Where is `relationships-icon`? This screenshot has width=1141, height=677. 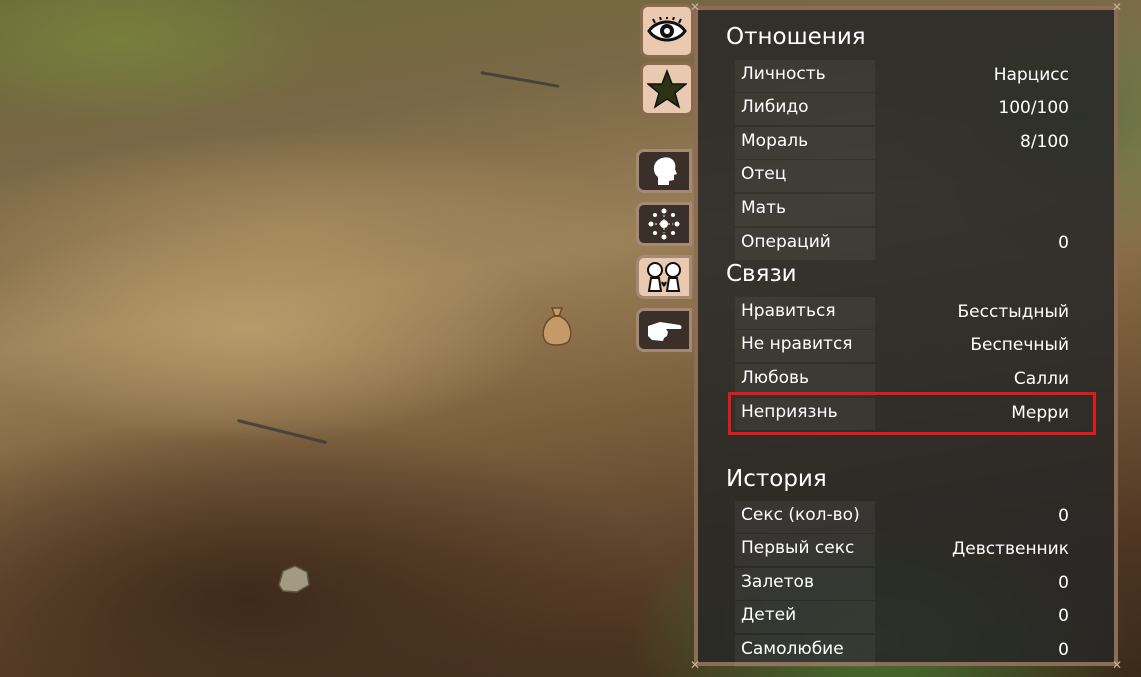
relationships-icon is located at coordinates (664, 277).